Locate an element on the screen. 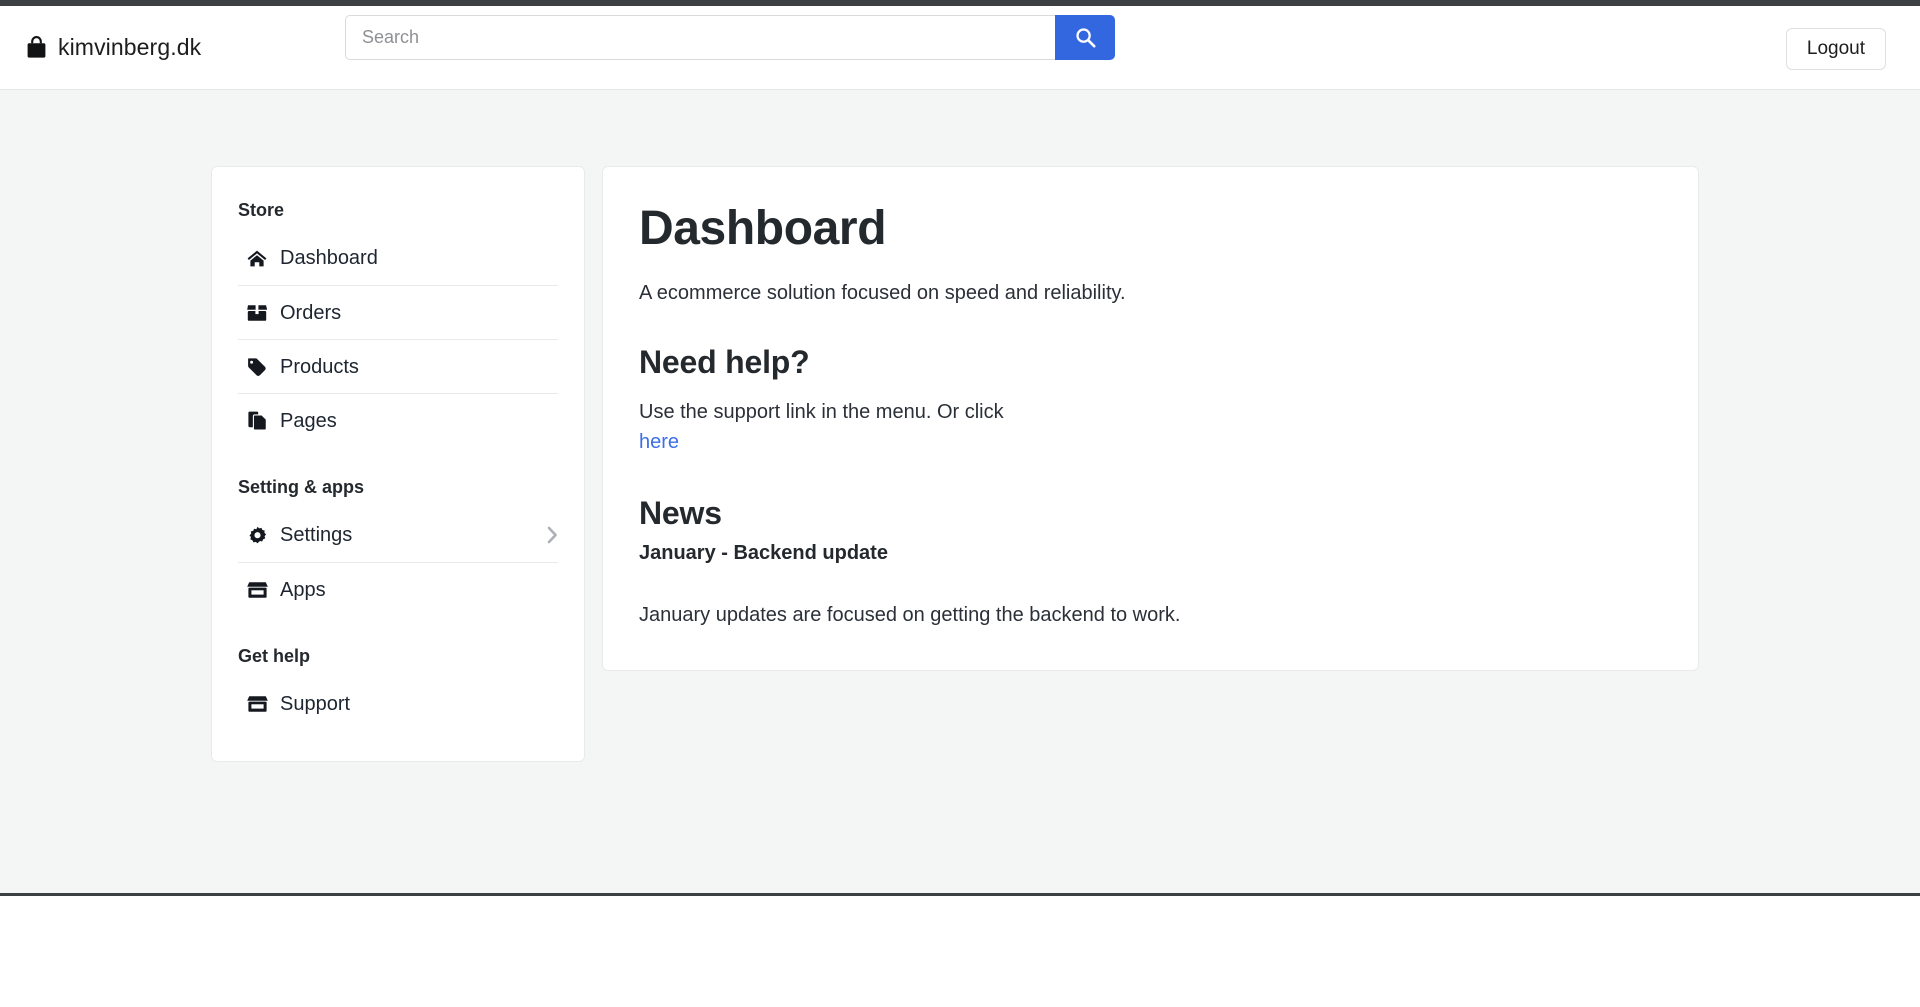  news-item-title: January - Backend update is located at coordinates (763, 553).